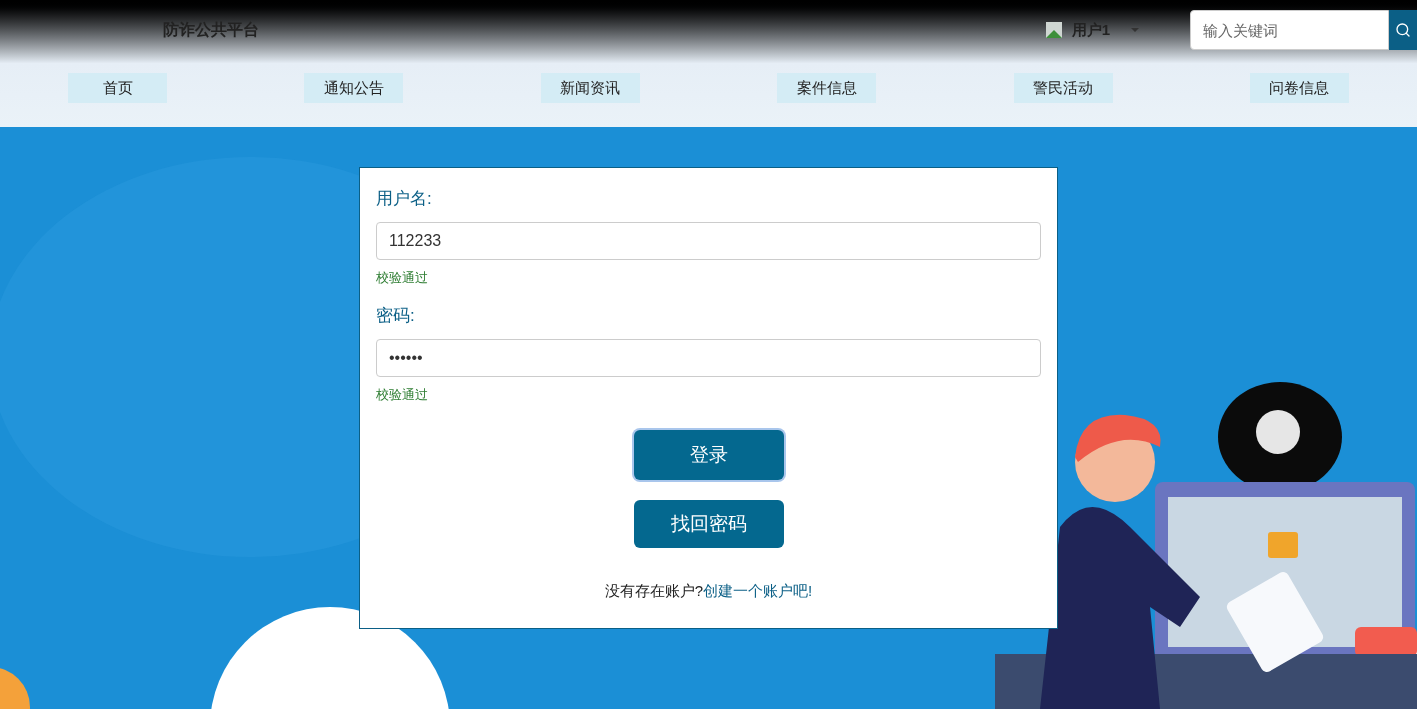  Describe the element at coordinates (1063, 88) in the screenshot. I see `nav-link: 警民活动` at that location.